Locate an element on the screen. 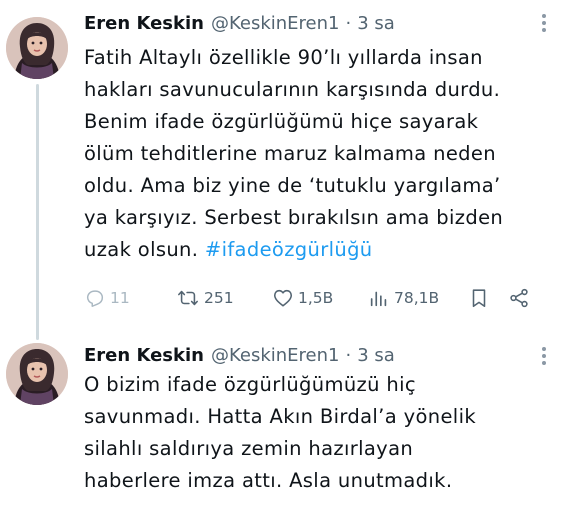 This screenshot has width=565, height=505. like-button: 1,5B is located at coordinates (302, 298).